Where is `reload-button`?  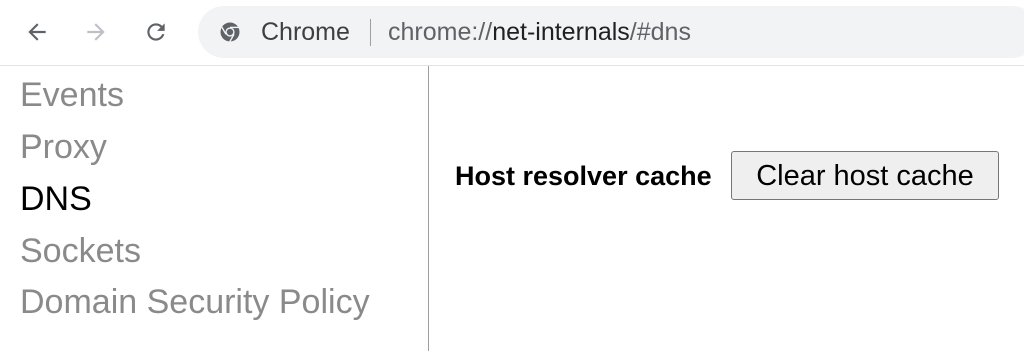
reload-button is located at coordinates (156, 32).